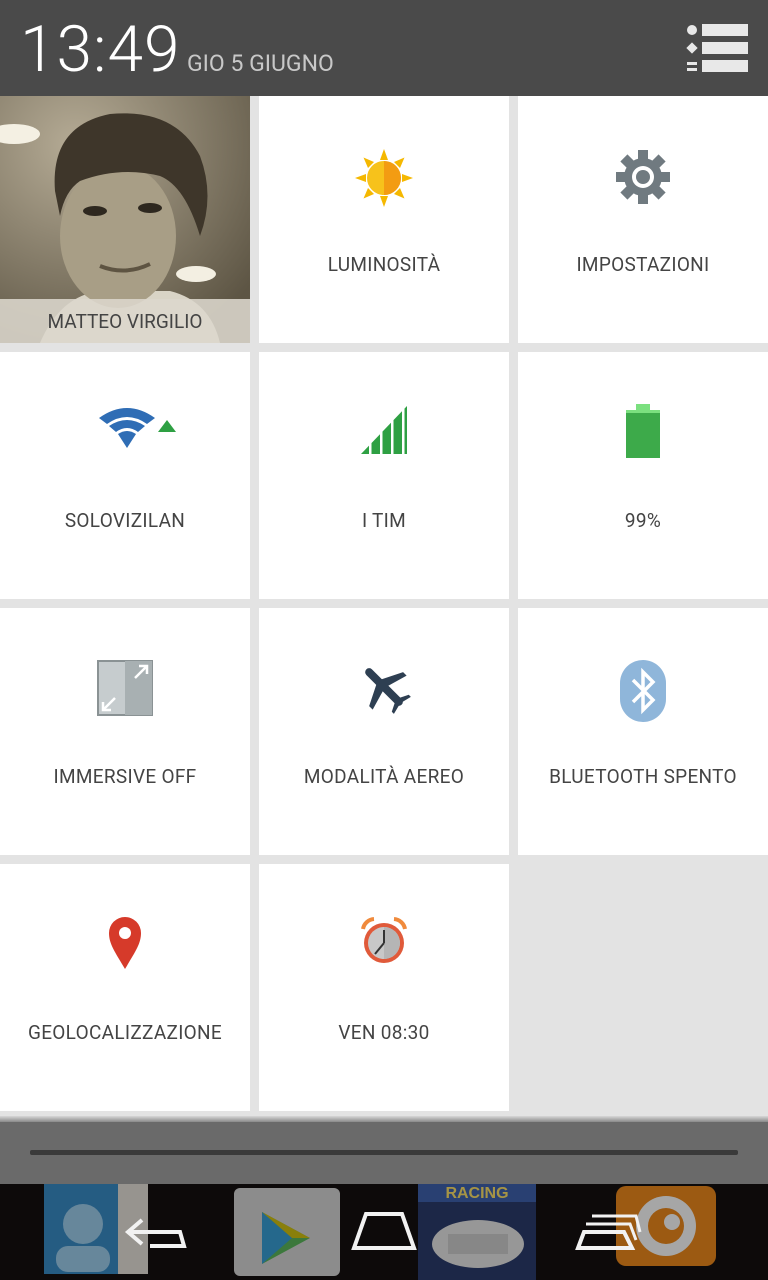 This screenshot has width=768, height=1280. I want to click on mobile-signal-tile: I TIM, so click(384, 475).